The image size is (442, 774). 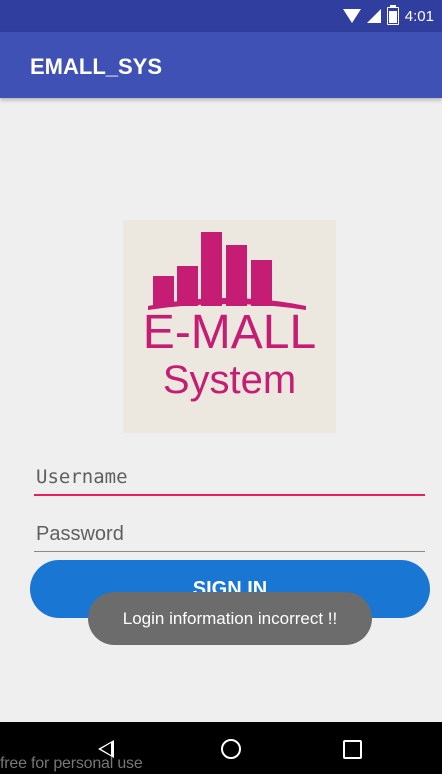 I want to click on login-error-toast: Login information incorrect !!, so click(x=230, y=618).